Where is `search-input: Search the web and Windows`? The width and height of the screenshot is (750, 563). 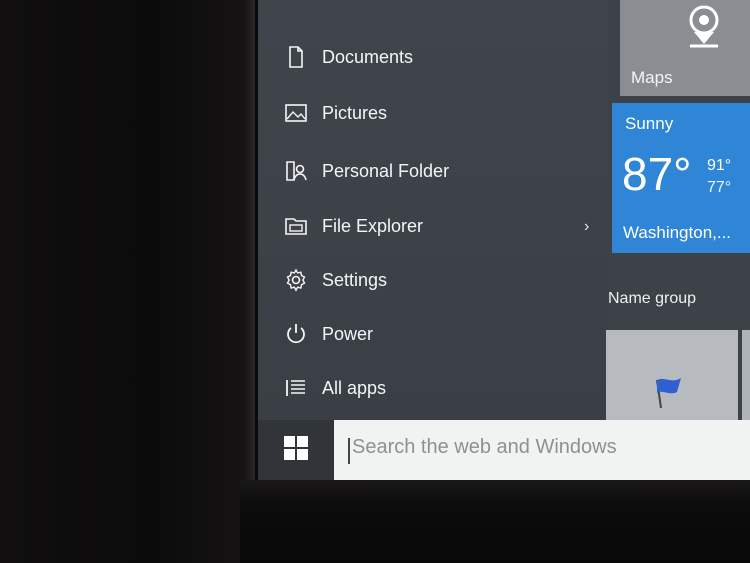
search-input: Search the web and Windows is located at coordinates (542, 450).